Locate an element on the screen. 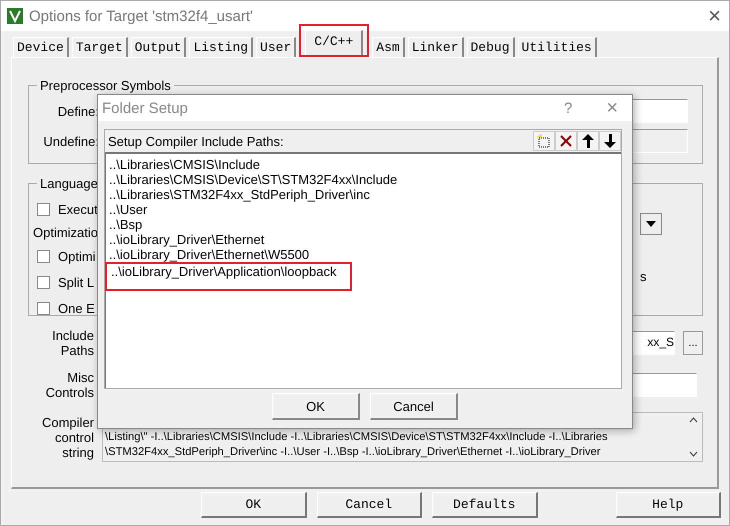 Image resolution: width=730 pixels, height=526 pixels. option-label: s is located at coordinates (643, 276).